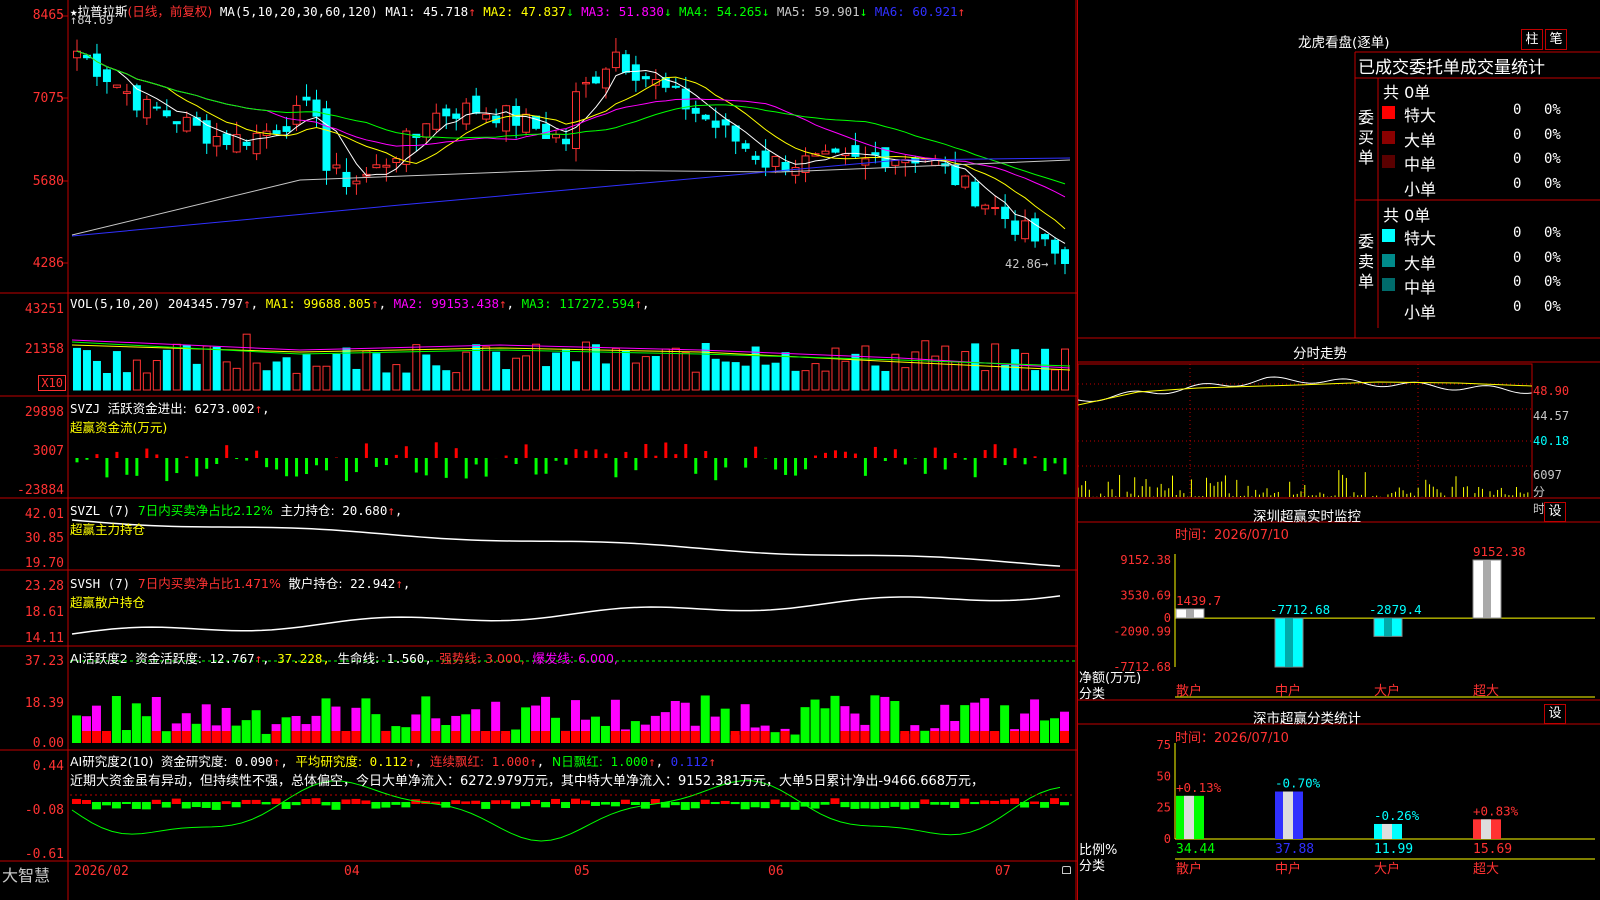 Image resolution: width=1600 pixels, height=900 pixels. What do you see at coordinates (1066, 870) in the screenshot?
I see `lock-icon` at bounding box center [1066, 870].